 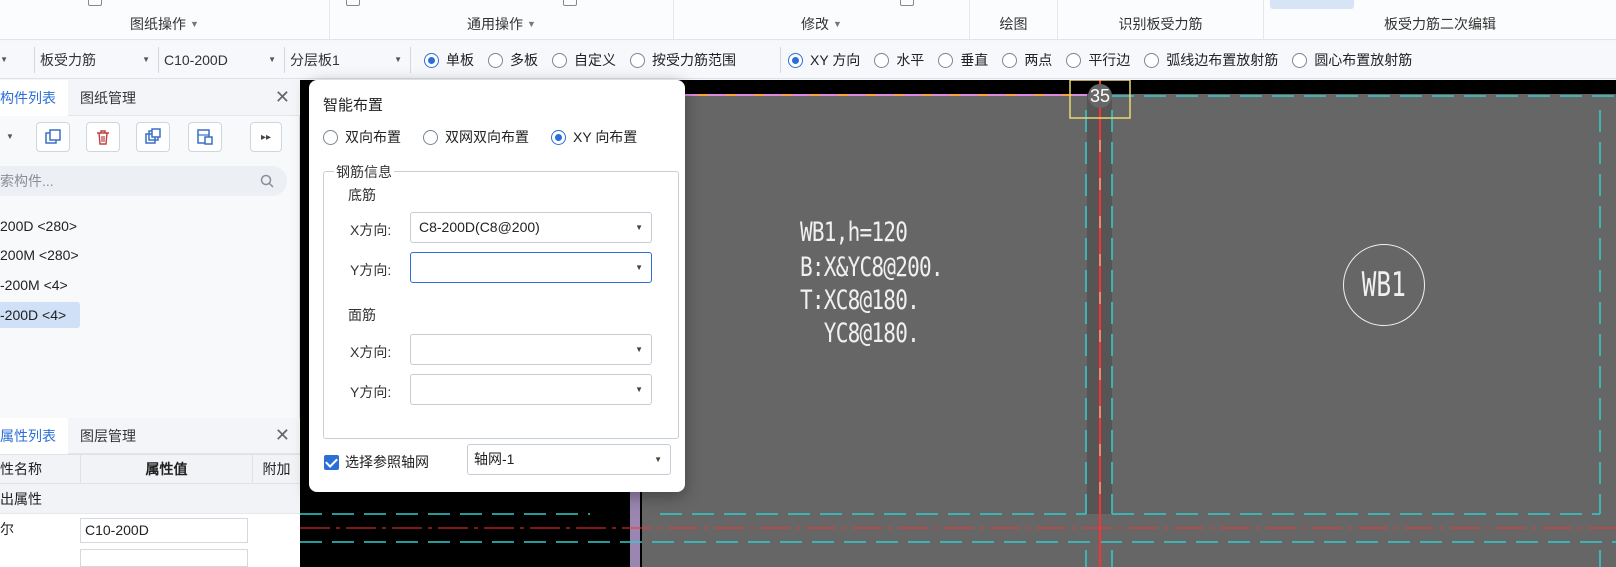 I want to click on slab-tag-label: WB1, so click(x=1384, y=285).